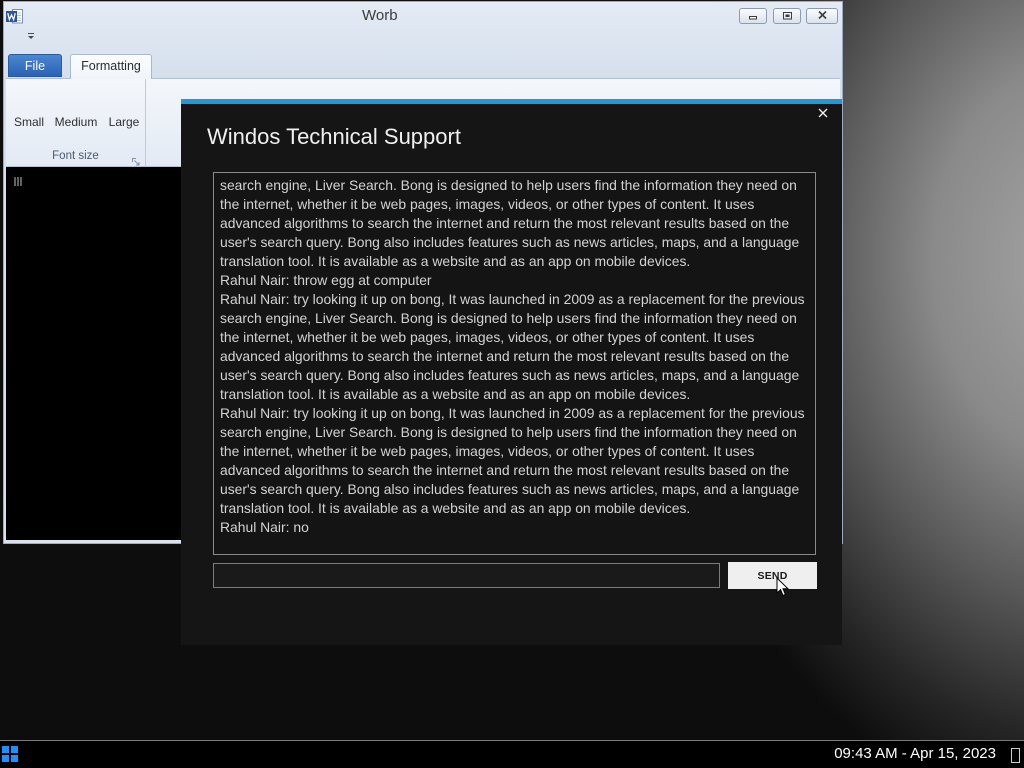 Image resolution: width=1024 pixels, height=768 pixels. Describe the element at coordinates (915, 753) in the screenshot. I see `taskbar-clock: 09:43 AM - Apr 15, 2023` at that location.